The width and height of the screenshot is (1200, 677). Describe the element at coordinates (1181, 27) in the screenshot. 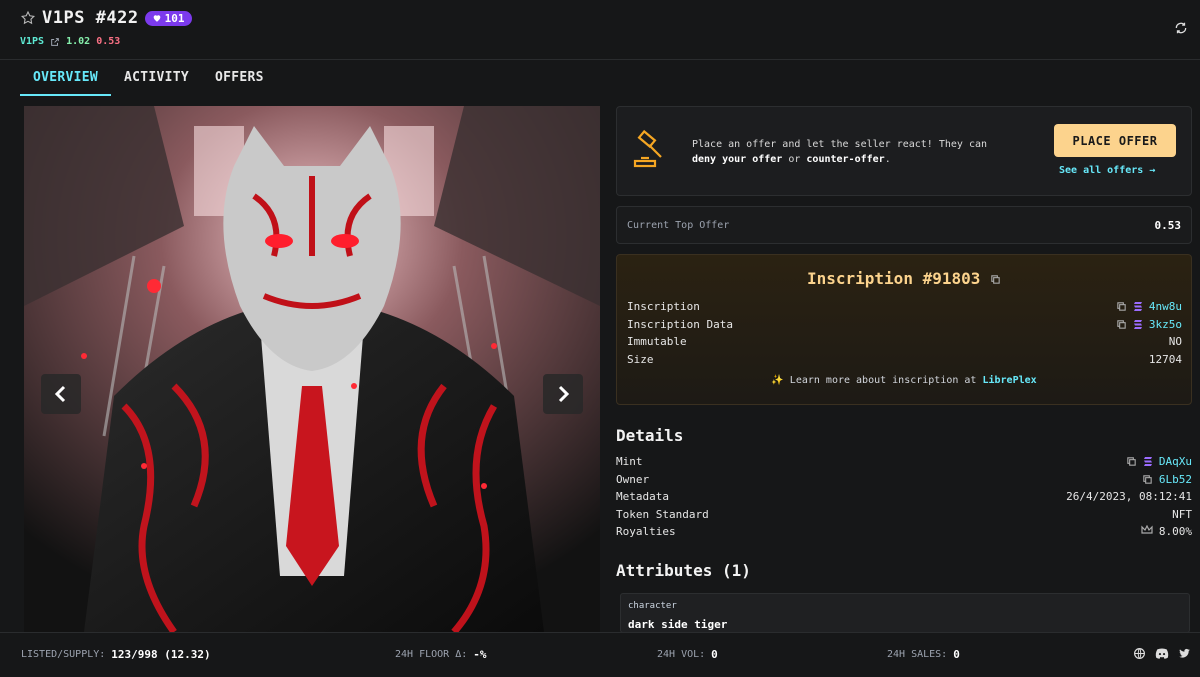

I see `refresh-icon` at that location.